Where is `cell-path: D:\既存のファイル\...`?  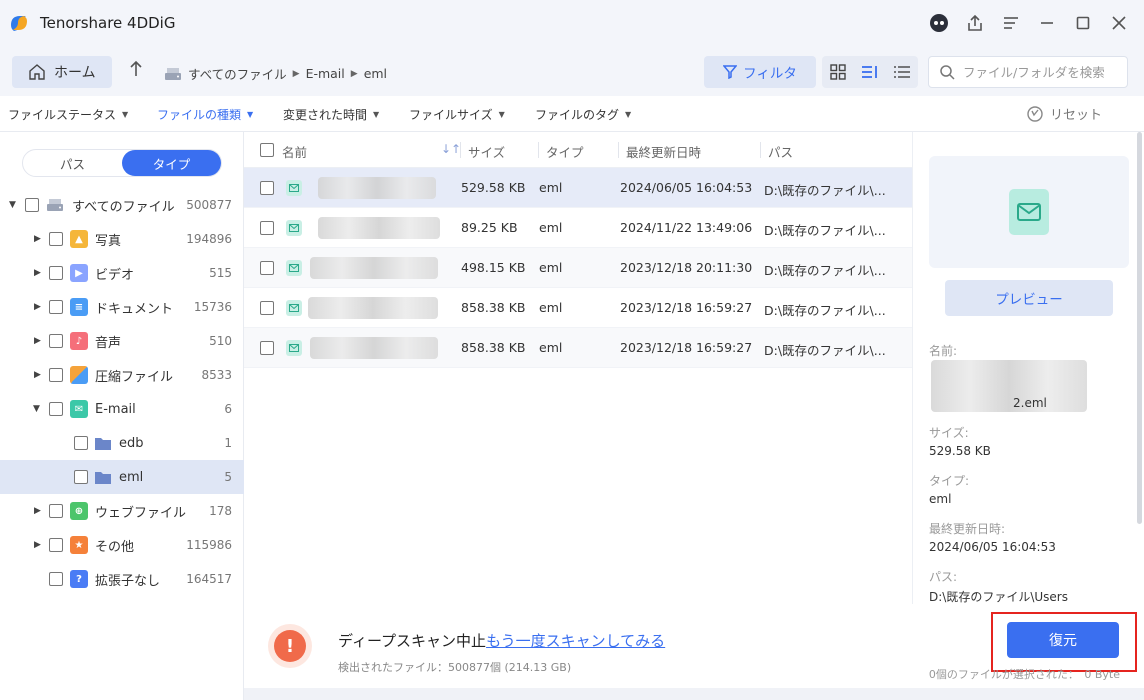 cell-path: D:\既存のファイル\... is located at coordinates (825, 190).